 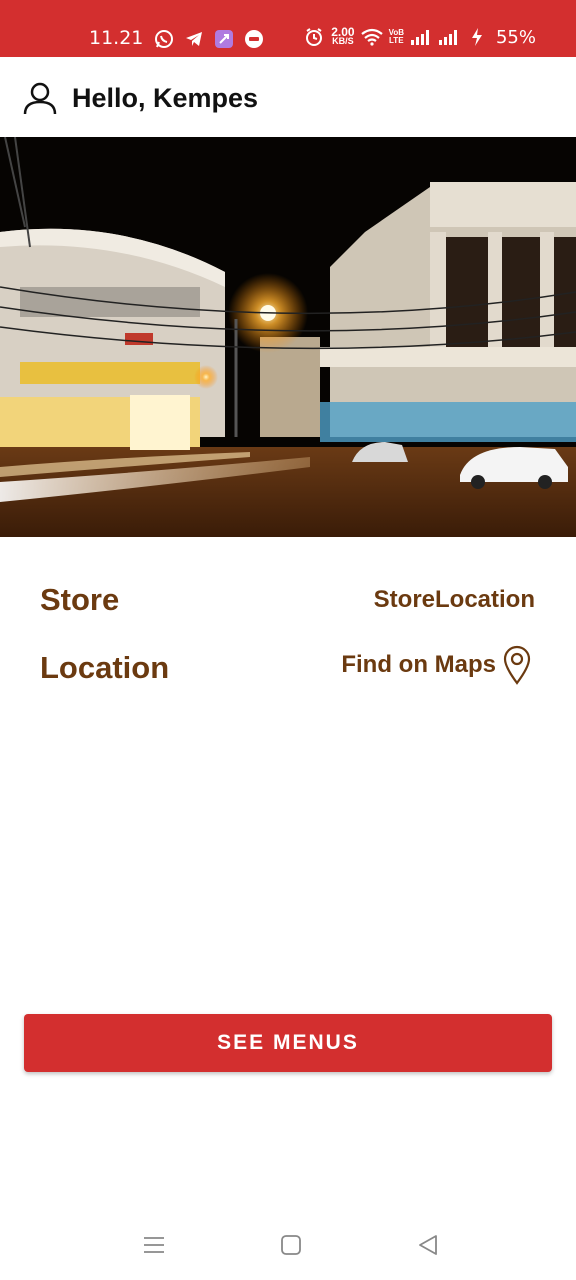 What do you see at coordinates (80, 599) in the screenshot?
I see `store-label: Store` at bounding box center [80, 599].